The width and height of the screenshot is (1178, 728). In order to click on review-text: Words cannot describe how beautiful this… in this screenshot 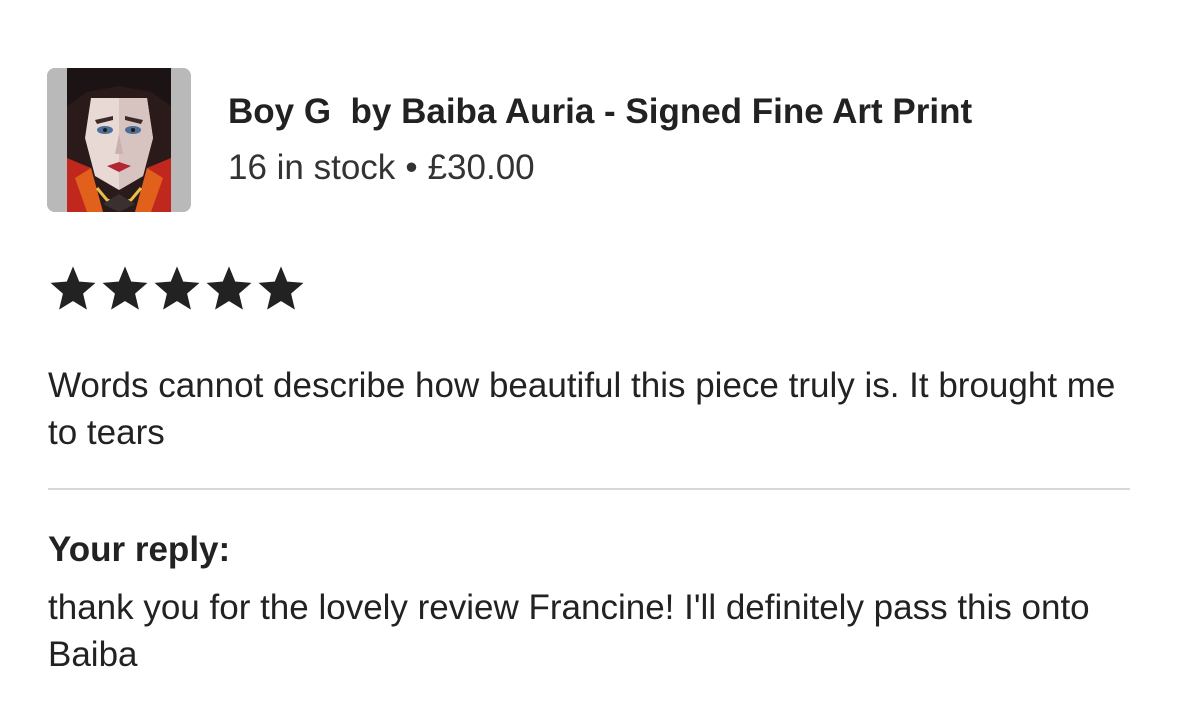, I will do `click(582, 409)`.